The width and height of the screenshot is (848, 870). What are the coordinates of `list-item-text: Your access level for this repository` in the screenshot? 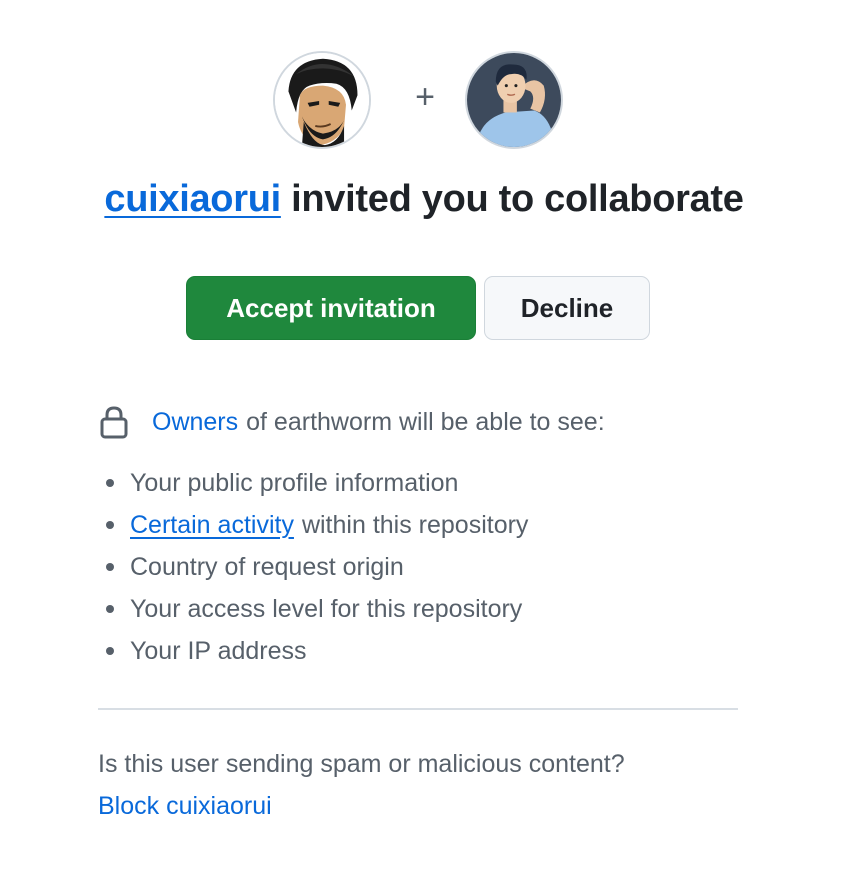 It's located at (326, 609).